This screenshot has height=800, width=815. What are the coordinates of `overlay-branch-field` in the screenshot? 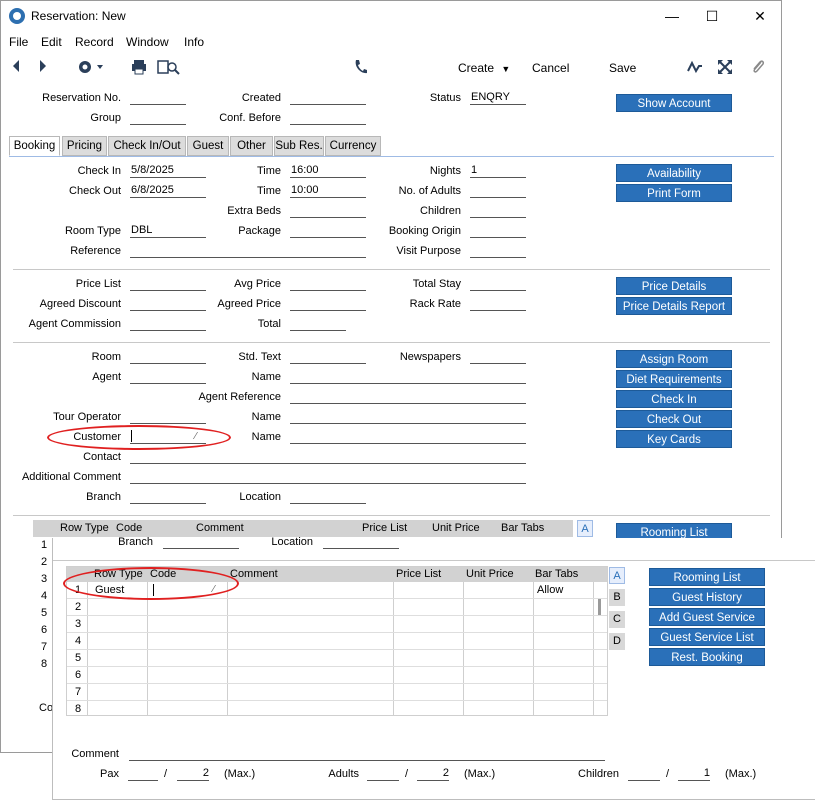 It's located at (201, 542).